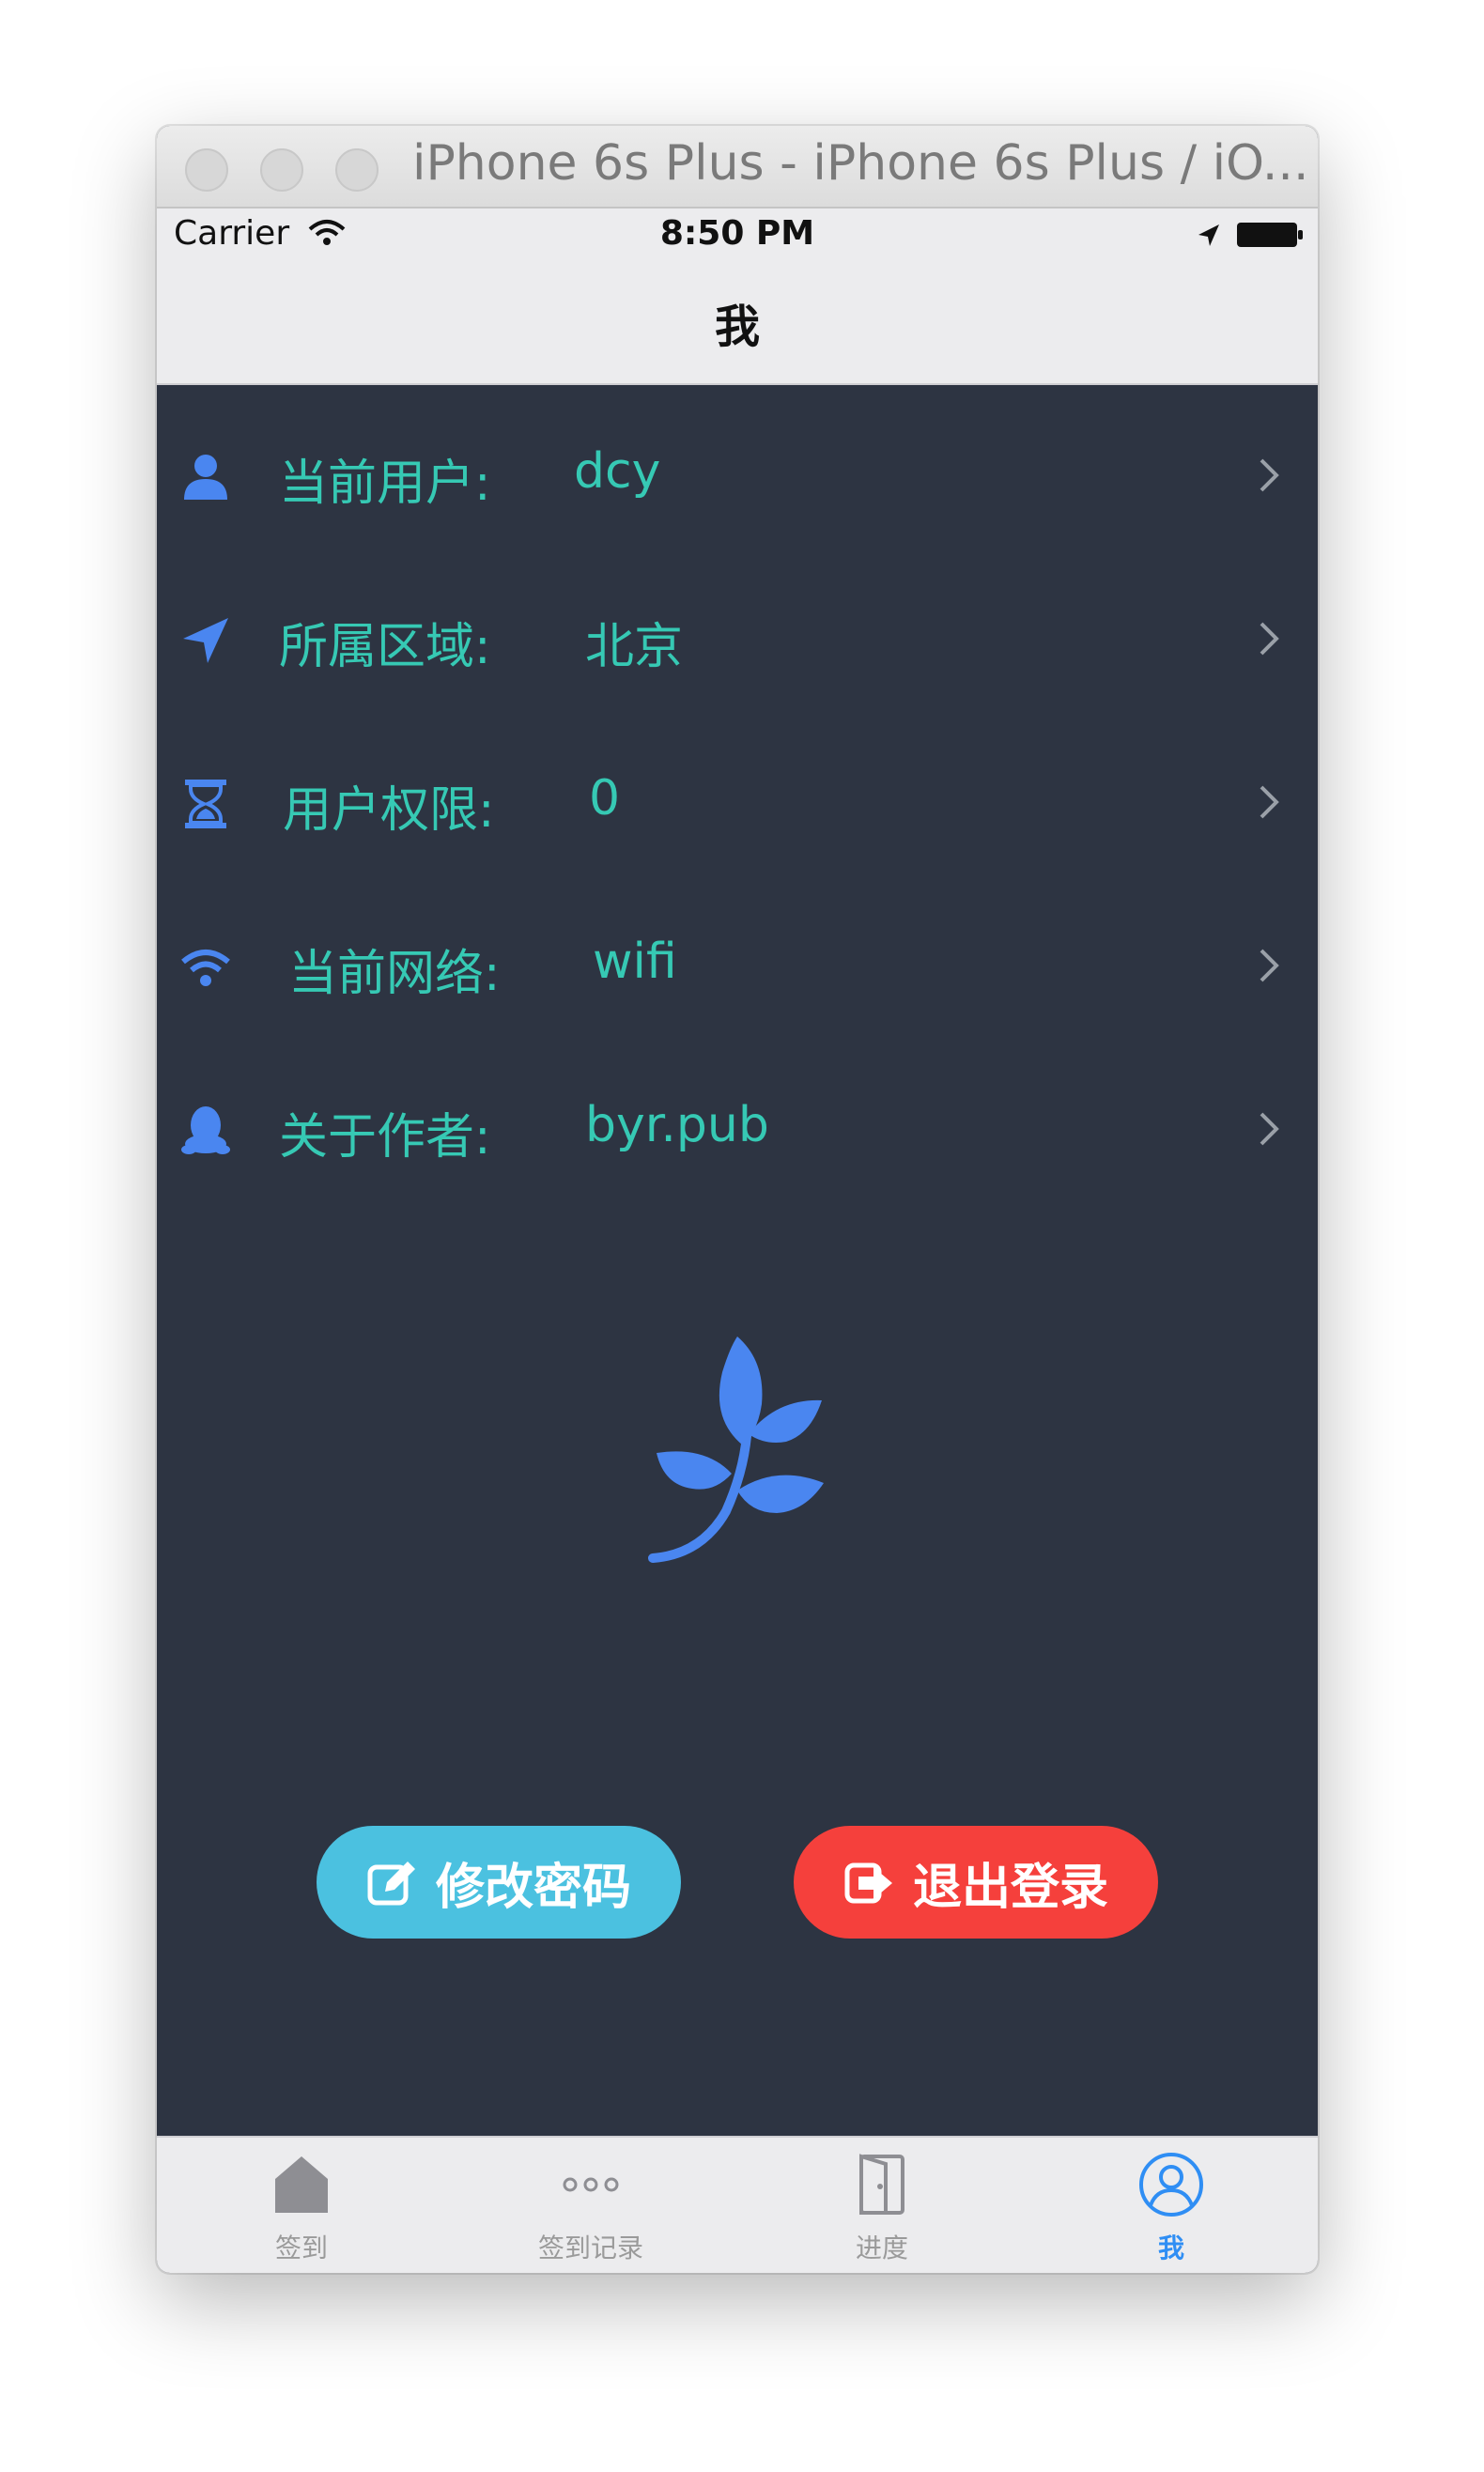  Describe the element at coordinates (590, 2248) in the screenshot. I see `tab-label: 签到记录` at that location.